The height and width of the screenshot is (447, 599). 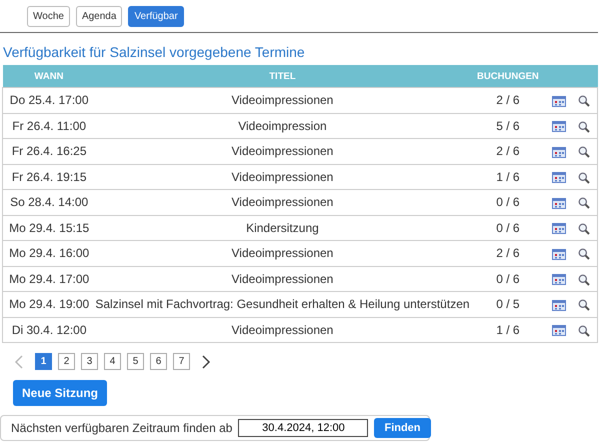 What do you see at coordinates (49, 227) in the screenshot?
I see `table-cell: Mo 29.4. 15:15` at bounding box center [49, 227].